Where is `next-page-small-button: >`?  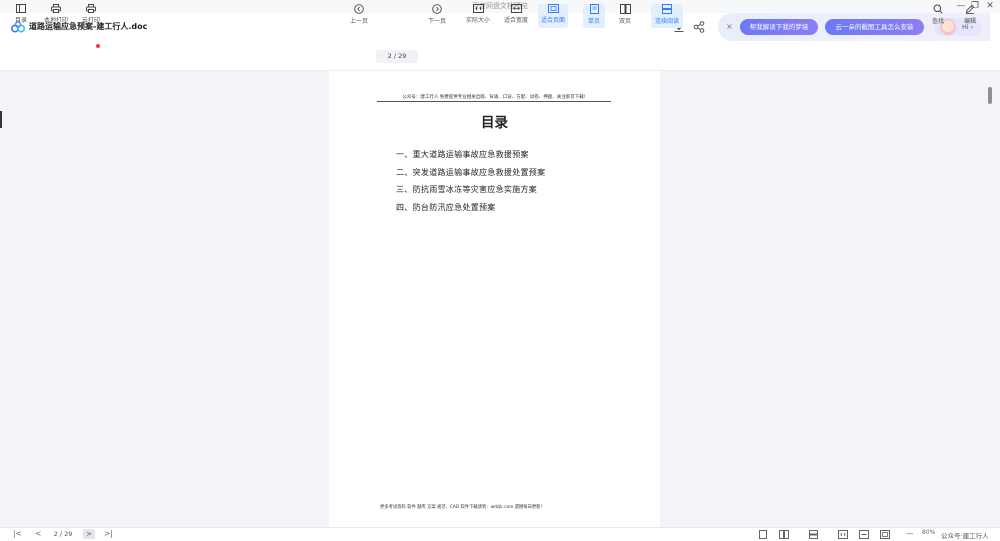
next-page-small-button: > is located at coordinates (89, 534).